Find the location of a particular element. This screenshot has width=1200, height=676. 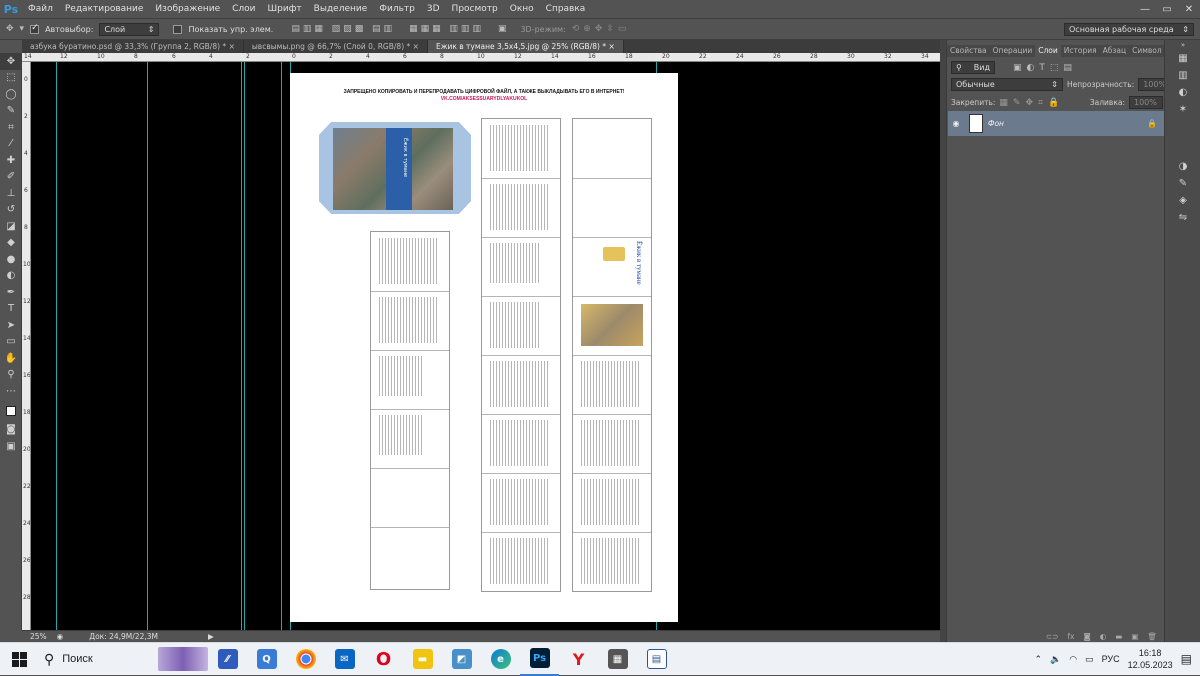

layer-row: ◉ Фон 🔒 is located at coordinates (1056, 123).